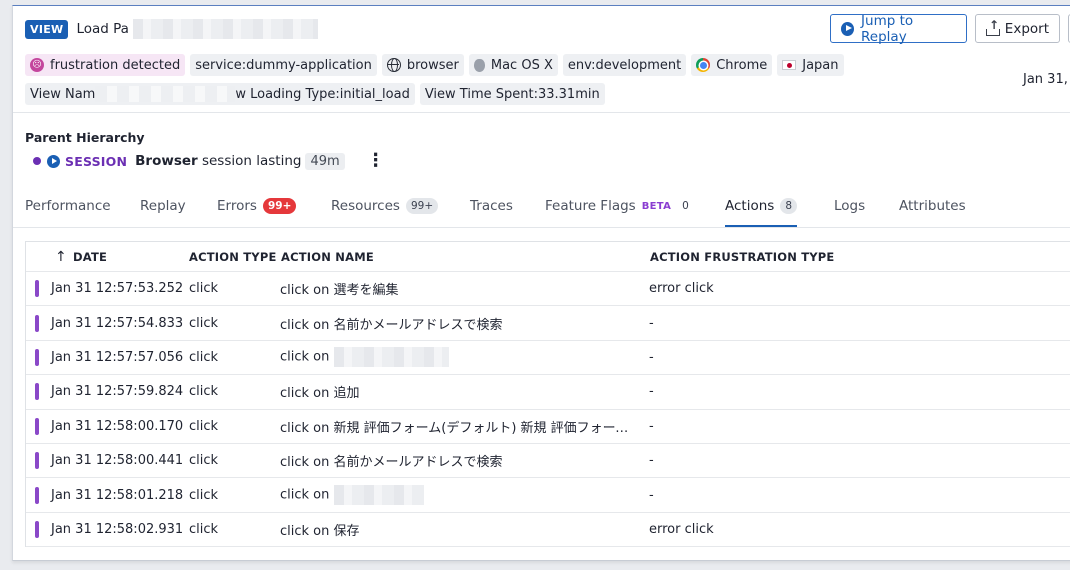 The image size is (1070, 570). I want to click on tag-browser: browser, so click(422, 65).